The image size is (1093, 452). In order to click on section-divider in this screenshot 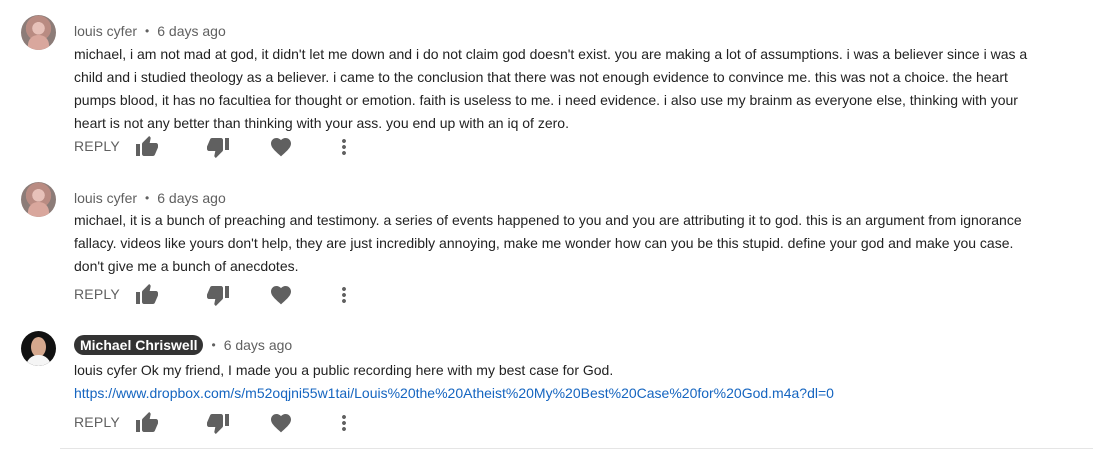, I will do `click(576, 448)`.